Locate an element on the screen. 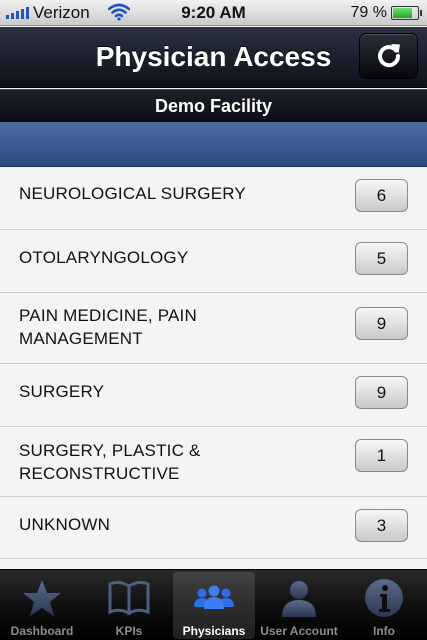 Image resolution: width=427 pixels, height=640 pixels. refresh-icon is located at coordinates (388, 56).